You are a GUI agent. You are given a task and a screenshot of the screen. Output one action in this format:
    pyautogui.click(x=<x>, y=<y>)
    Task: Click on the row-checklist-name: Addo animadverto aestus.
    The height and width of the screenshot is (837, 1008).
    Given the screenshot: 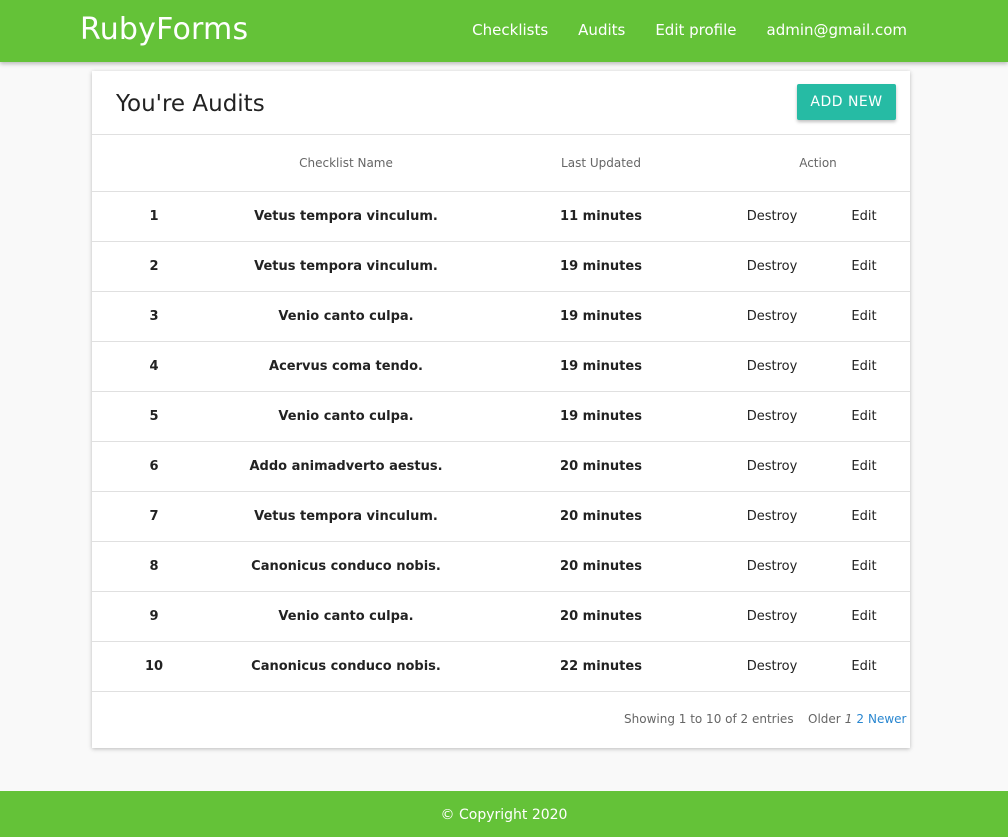 What is the action you would take?
    pyautogui.click(x=346, y=466)
    